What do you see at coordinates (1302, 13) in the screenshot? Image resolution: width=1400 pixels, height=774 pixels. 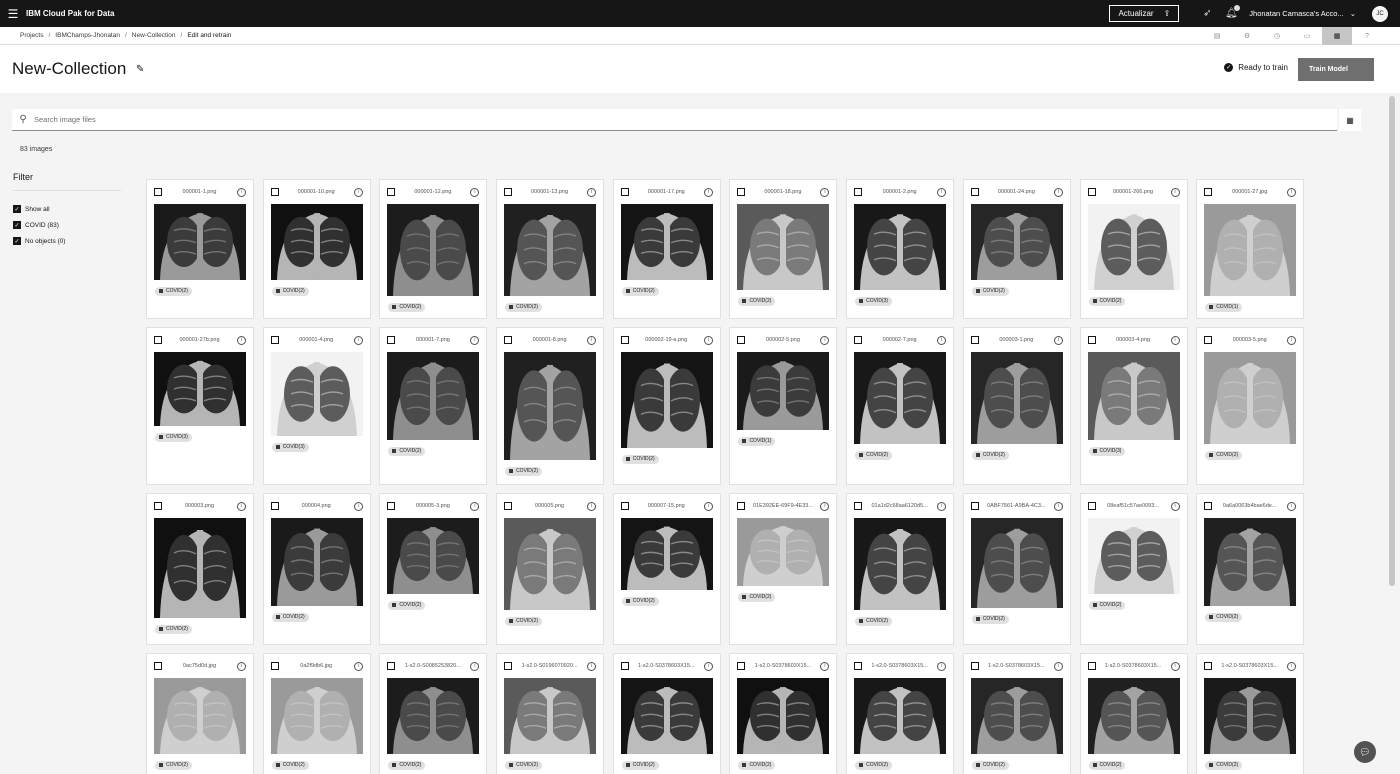 I see `account-switcher: Jhonatan Camasca's Acco... ⌄` at bounding box center [1302, 13].